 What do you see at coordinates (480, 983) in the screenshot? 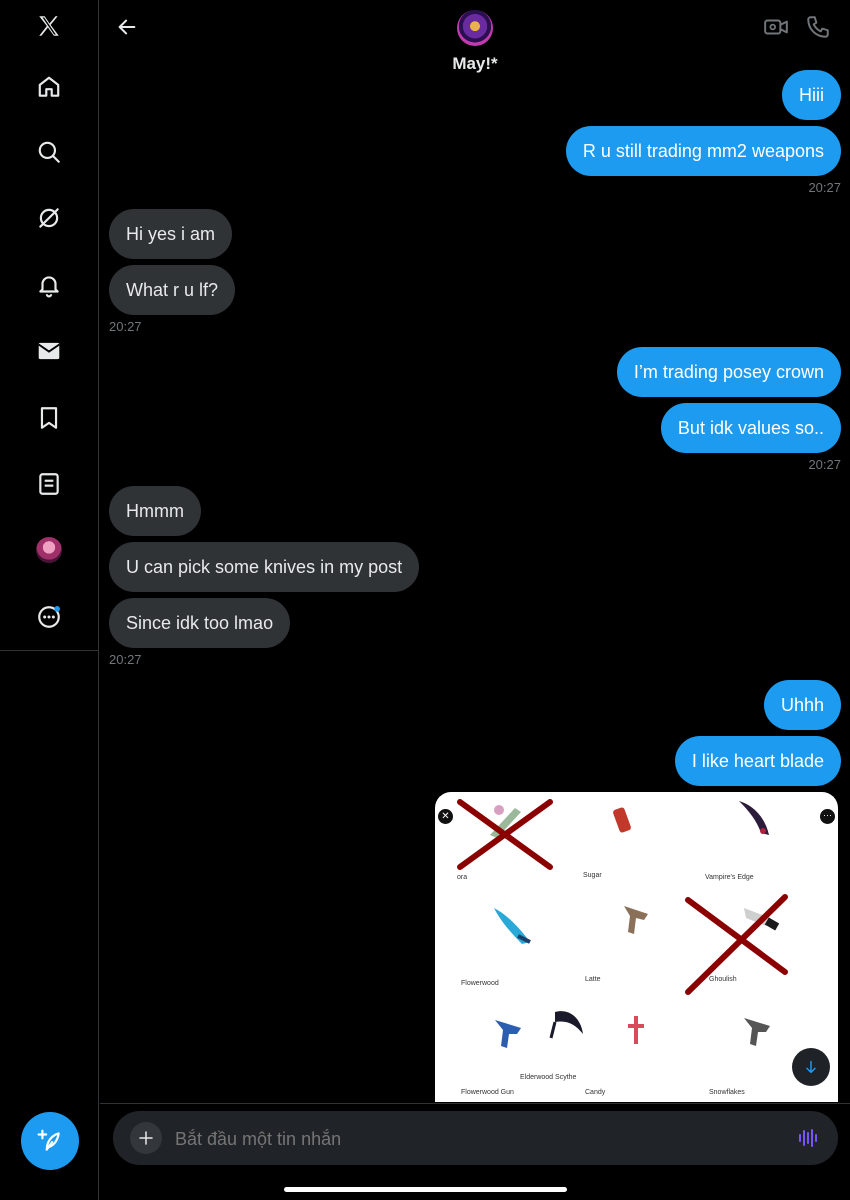
I see `item-label: Flowerwood` at bounding box center [480, 983].